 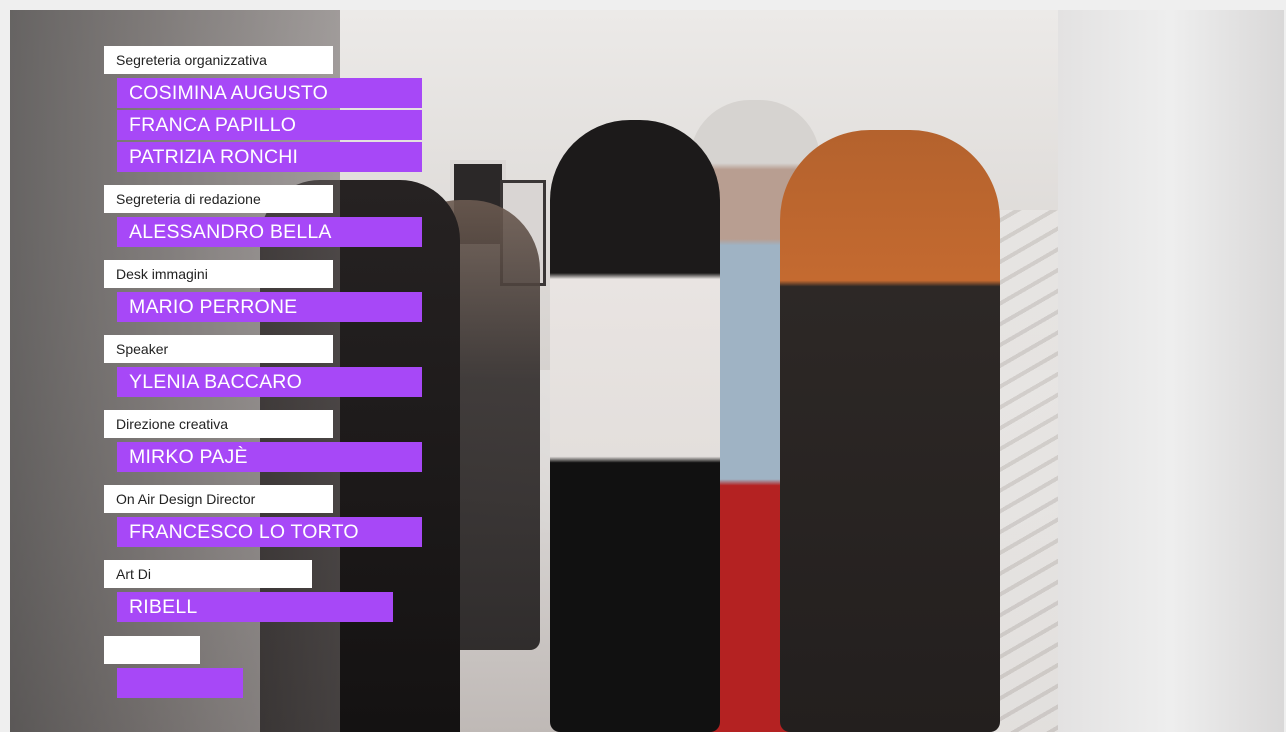 I want to click on credit-name-bar: MIRKO PAJÈ, so click(x=269, y=457).